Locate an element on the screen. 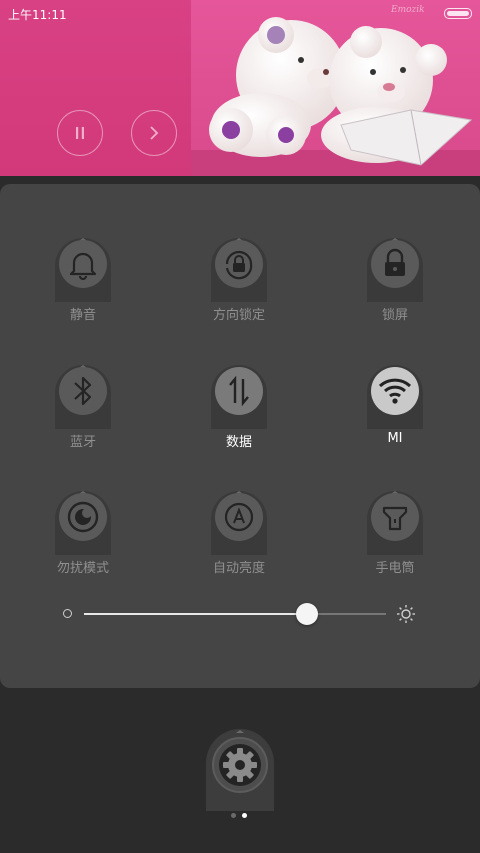 The width and height of the screenshot is (480, 853). slider-thumb is located at coordinates (307, 614).